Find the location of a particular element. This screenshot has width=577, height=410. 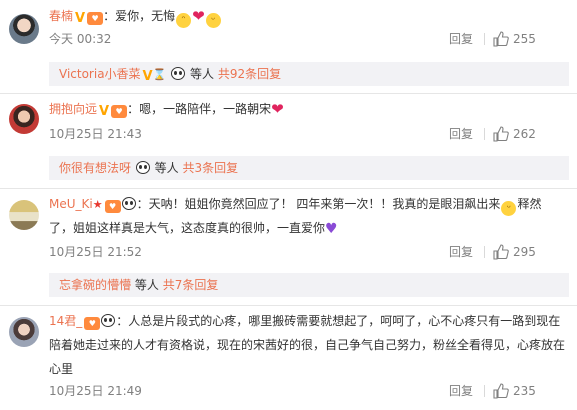

star-badge-icon: ★ is located at coordinates (97, 204).